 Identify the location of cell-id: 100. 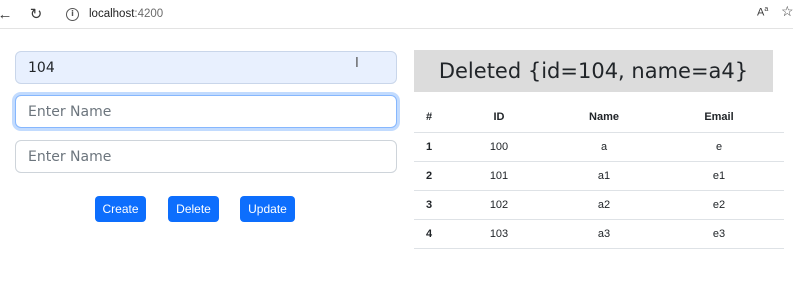
(499, 147).